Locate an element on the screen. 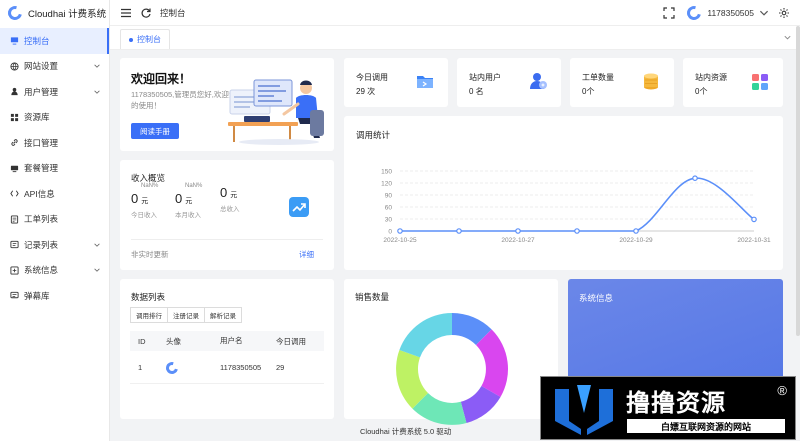 The height and width of the screenshot is (441, 800). user-dropdown-chevron-icon is located at coordinates (764, 13).